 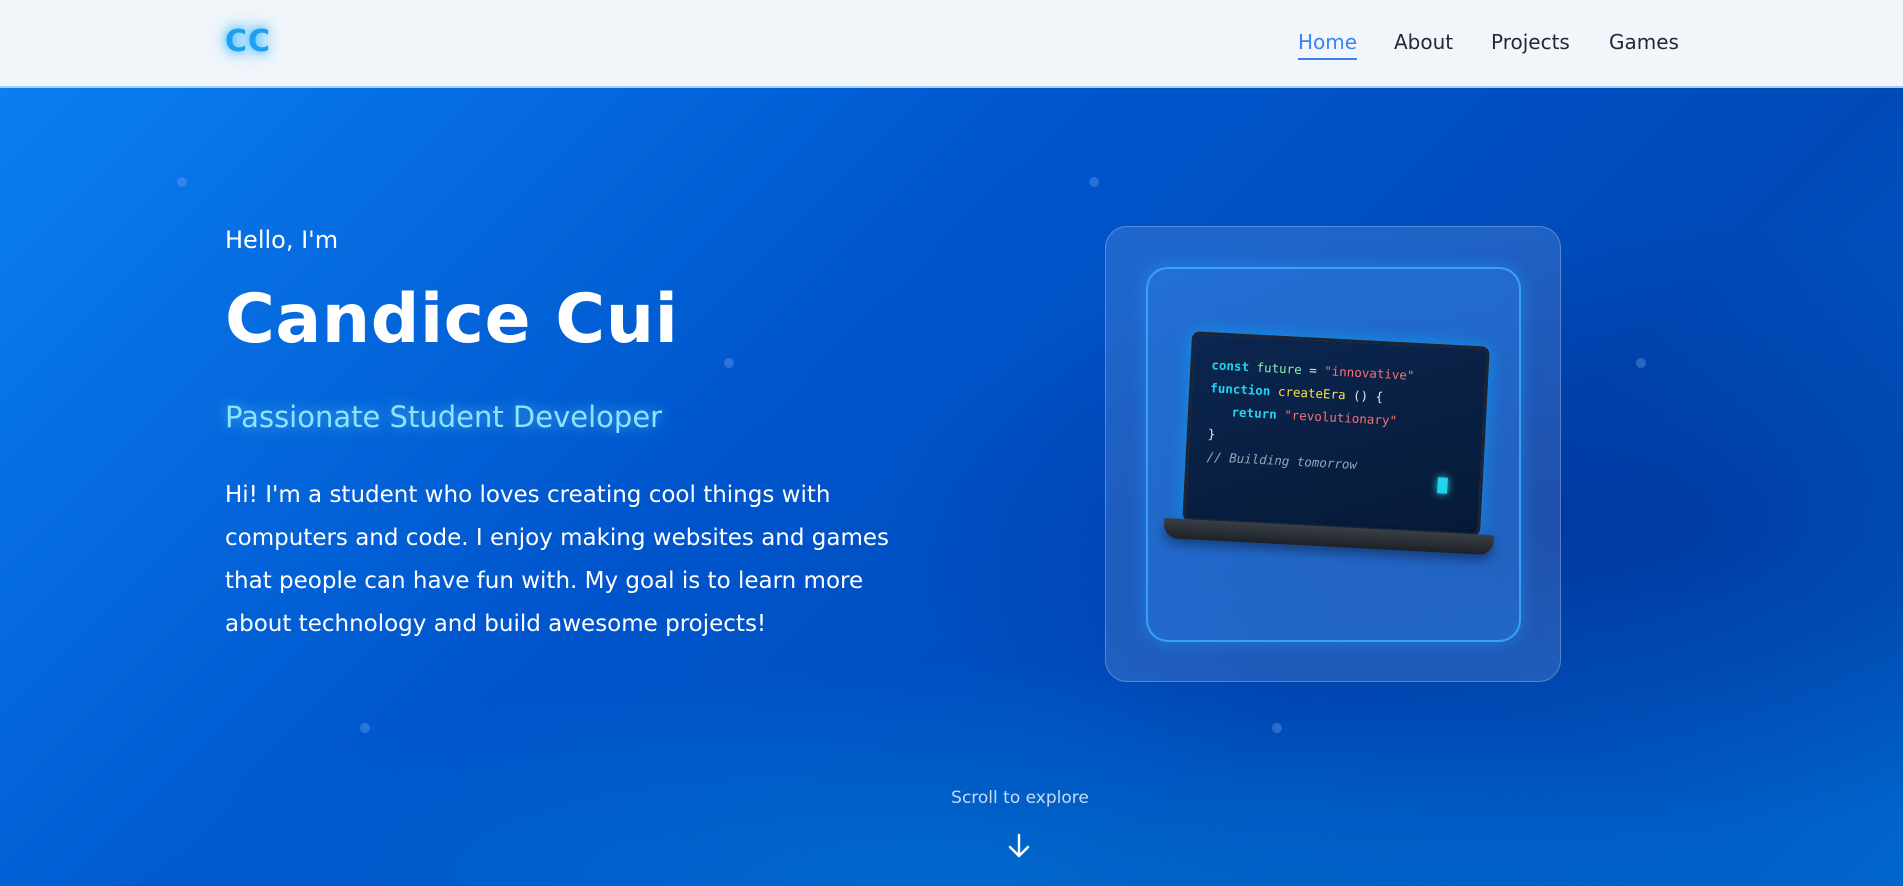 I want to click on nav-link-games: Games, so click(x=1644, y=42).